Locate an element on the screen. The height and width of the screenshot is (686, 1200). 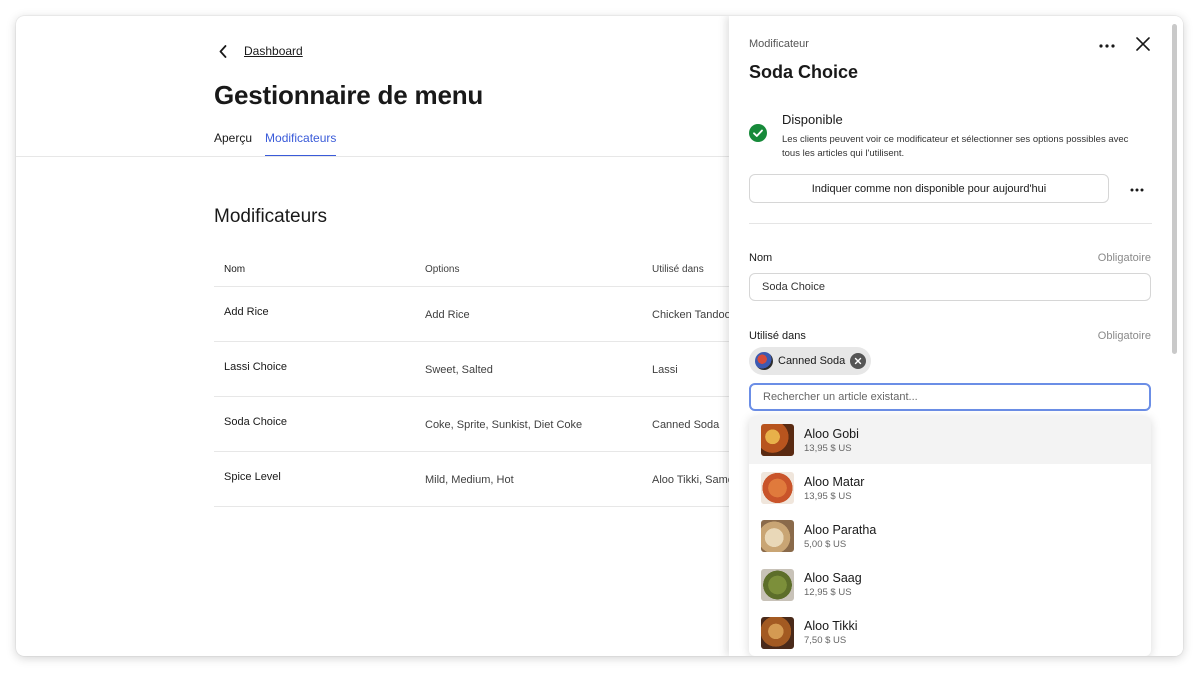
name-input is located at coordinates (950, 287).